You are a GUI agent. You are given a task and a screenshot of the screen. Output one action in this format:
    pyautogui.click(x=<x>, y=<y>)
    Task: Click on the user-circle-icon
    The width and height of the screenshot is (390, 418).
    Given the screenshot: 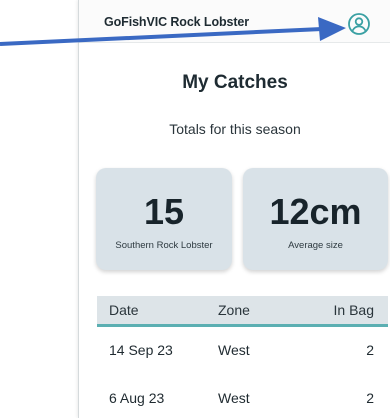 What is the action you would take?
    pyautogui.click(x=359, y=24)
    